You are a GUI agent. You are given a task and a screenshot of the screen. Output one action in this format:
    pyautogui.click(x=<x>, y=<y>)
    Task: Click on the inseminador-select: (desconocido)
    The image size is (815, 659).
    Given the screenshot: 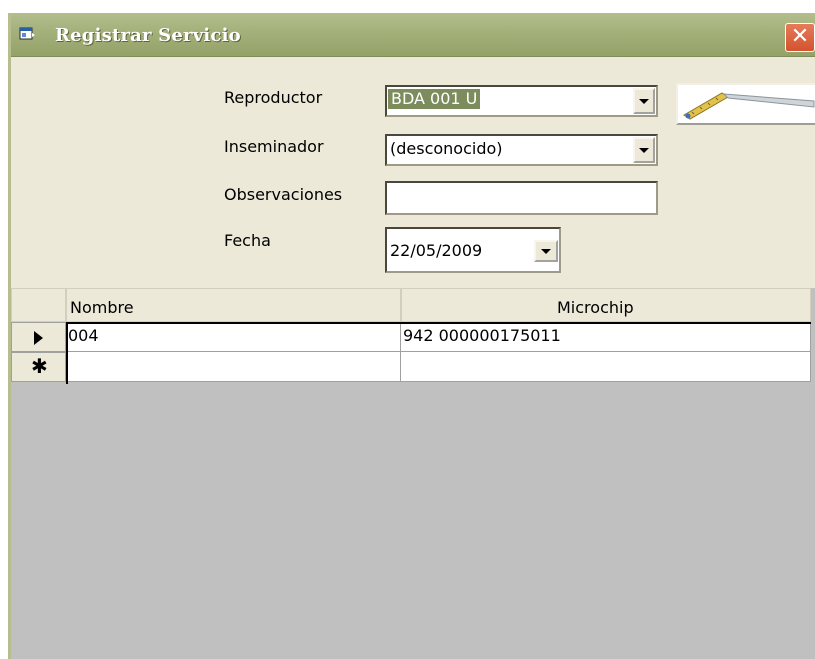 What is the action you would take?
    pyautogui.click(x=521, y=150)
    